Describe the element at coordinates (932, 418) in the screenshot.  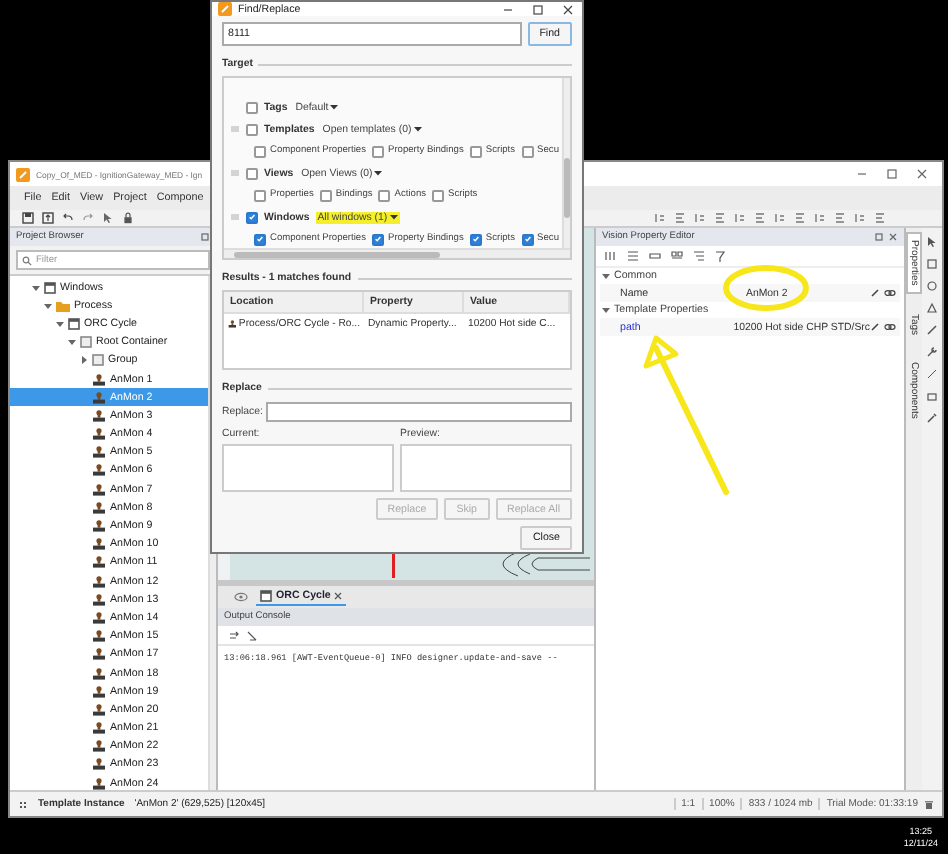
I see `eyedropper-icon` at that location.